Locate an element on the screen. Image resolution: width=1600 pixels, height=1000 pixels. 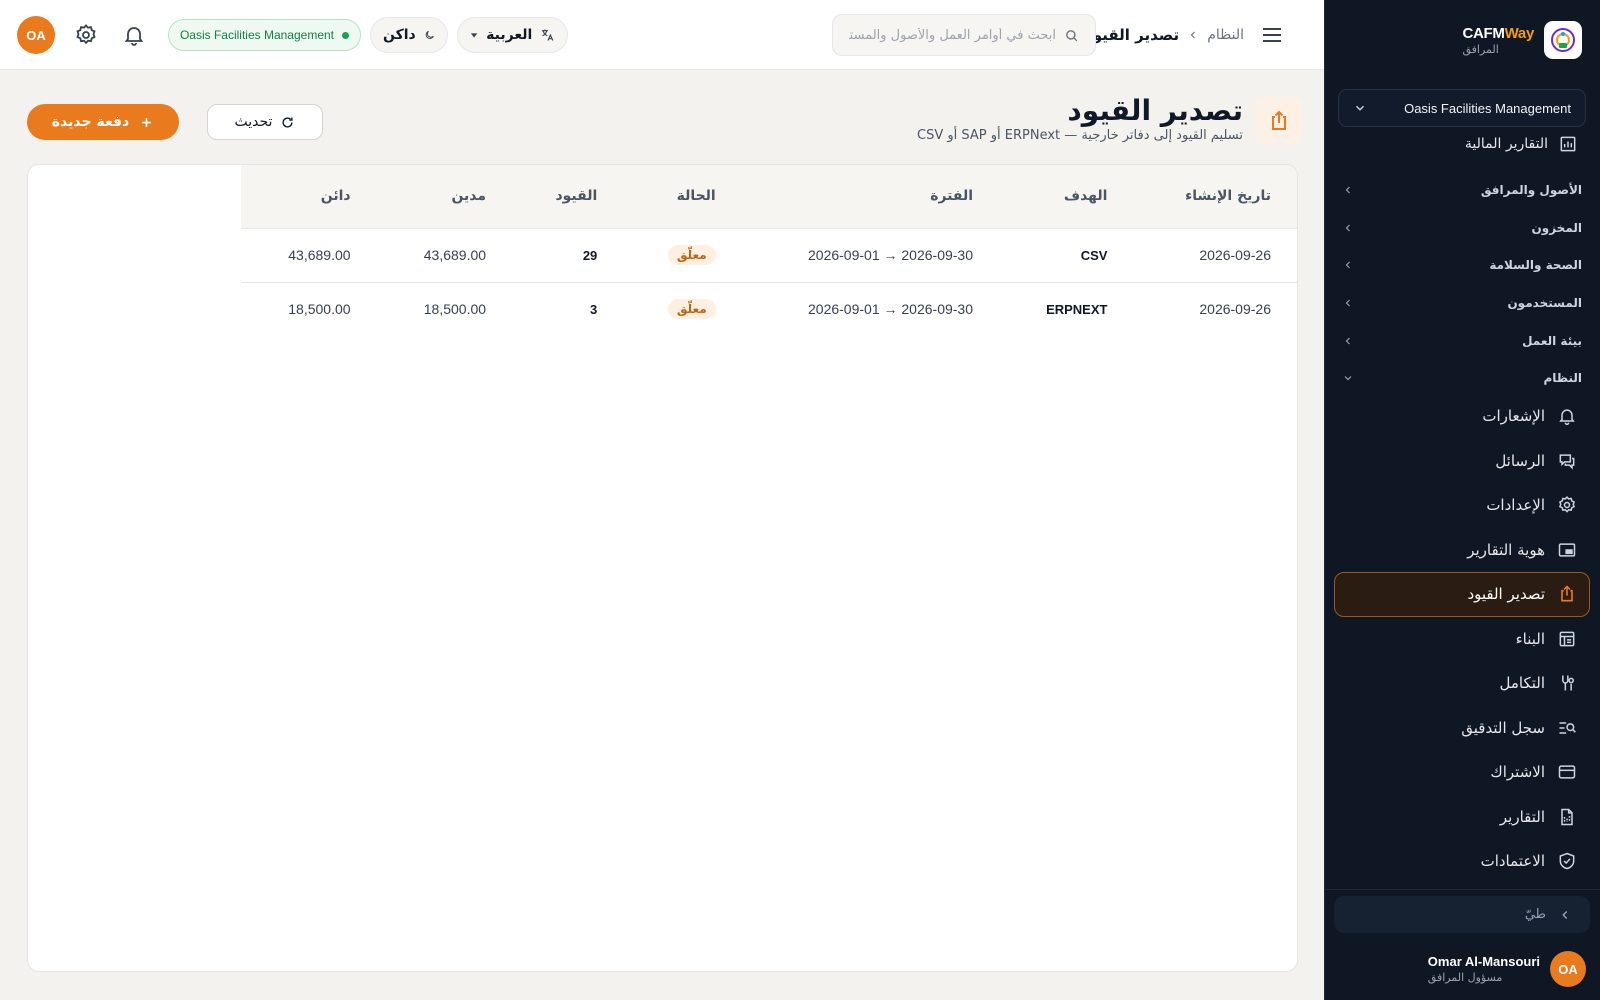
translate-icon is located at coordinates (548, 35).